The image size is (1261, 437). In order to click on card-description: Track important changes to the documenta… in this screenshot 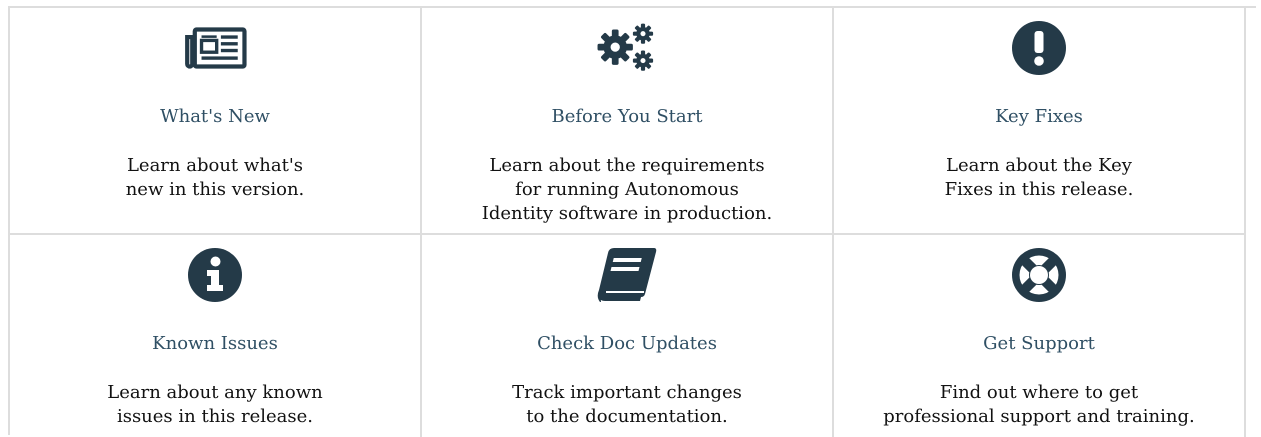, I will do `click(627, 404)`.